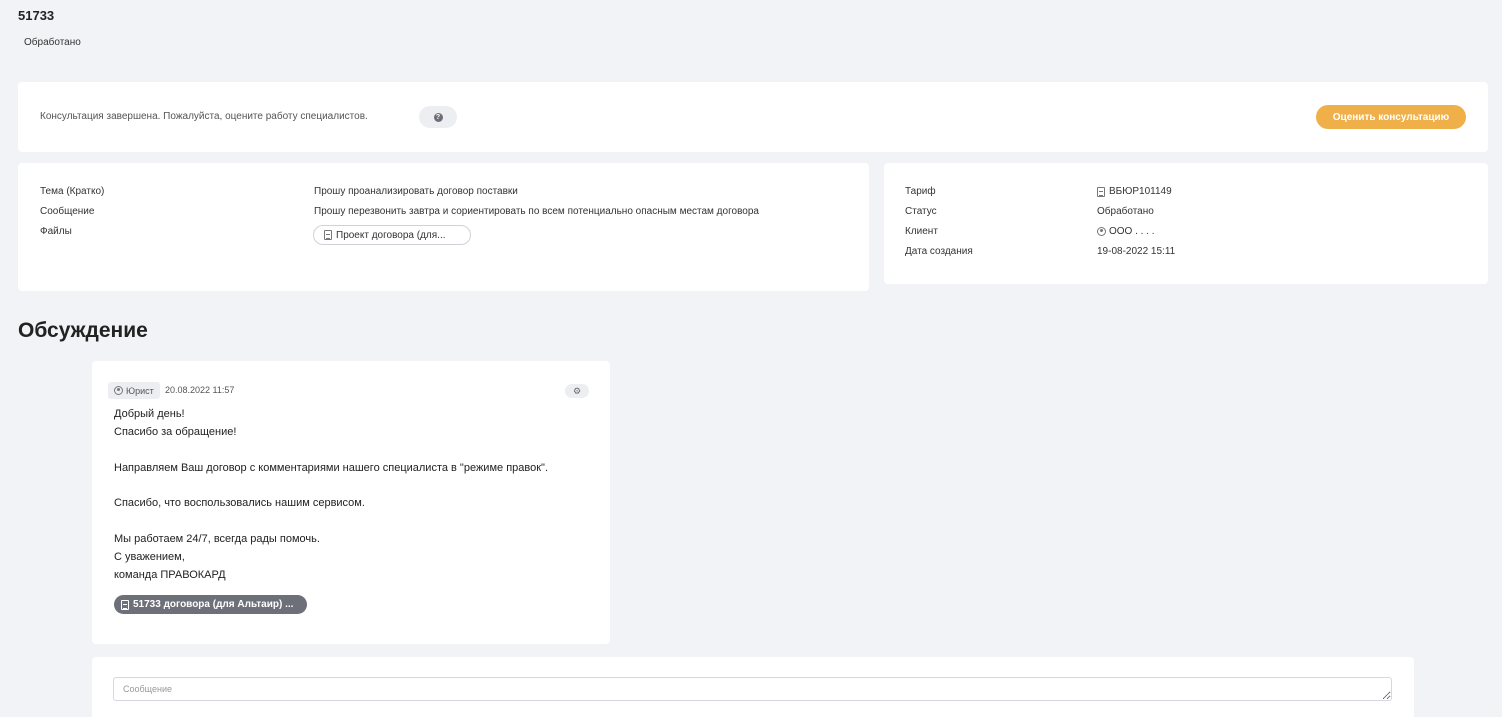 This screenshot has height=717, width=1502. I want to click on message-line: Спасибо за обращение!, so click(175, 432).